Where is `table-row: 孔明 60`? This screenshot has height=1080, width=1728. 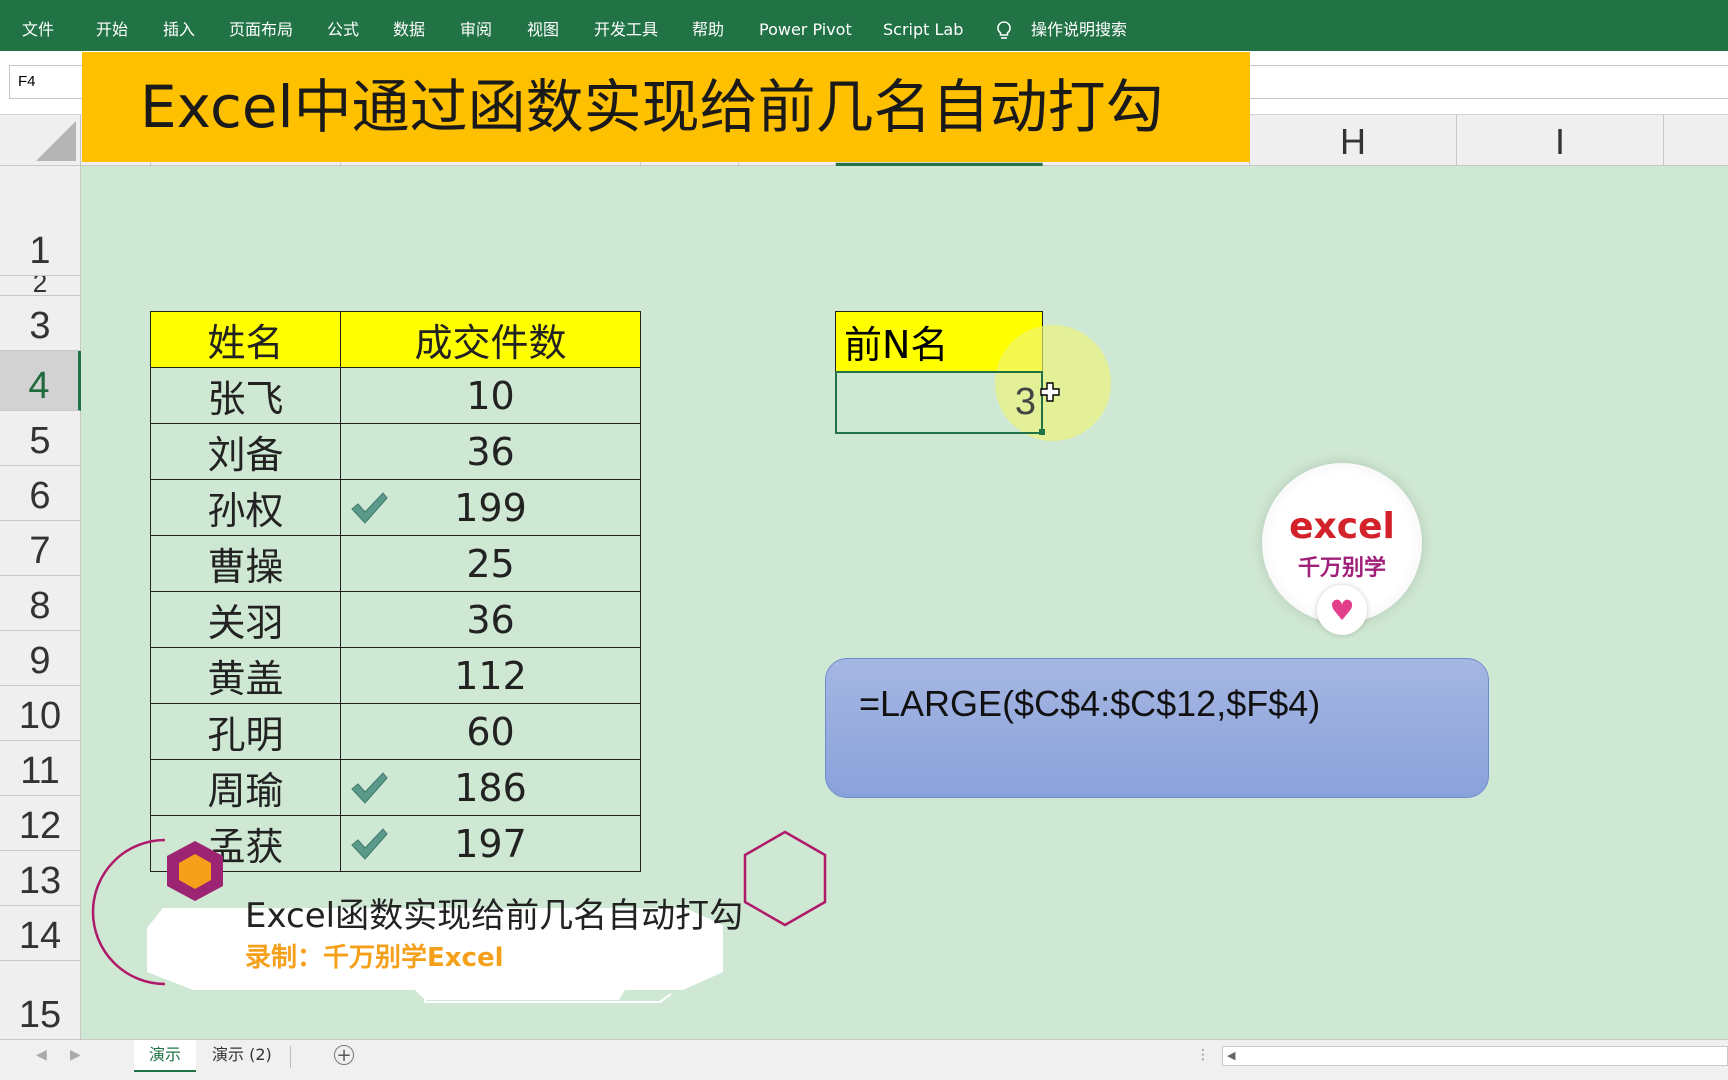
table-row: 孔明 60 is located at coordinates (395, 731).